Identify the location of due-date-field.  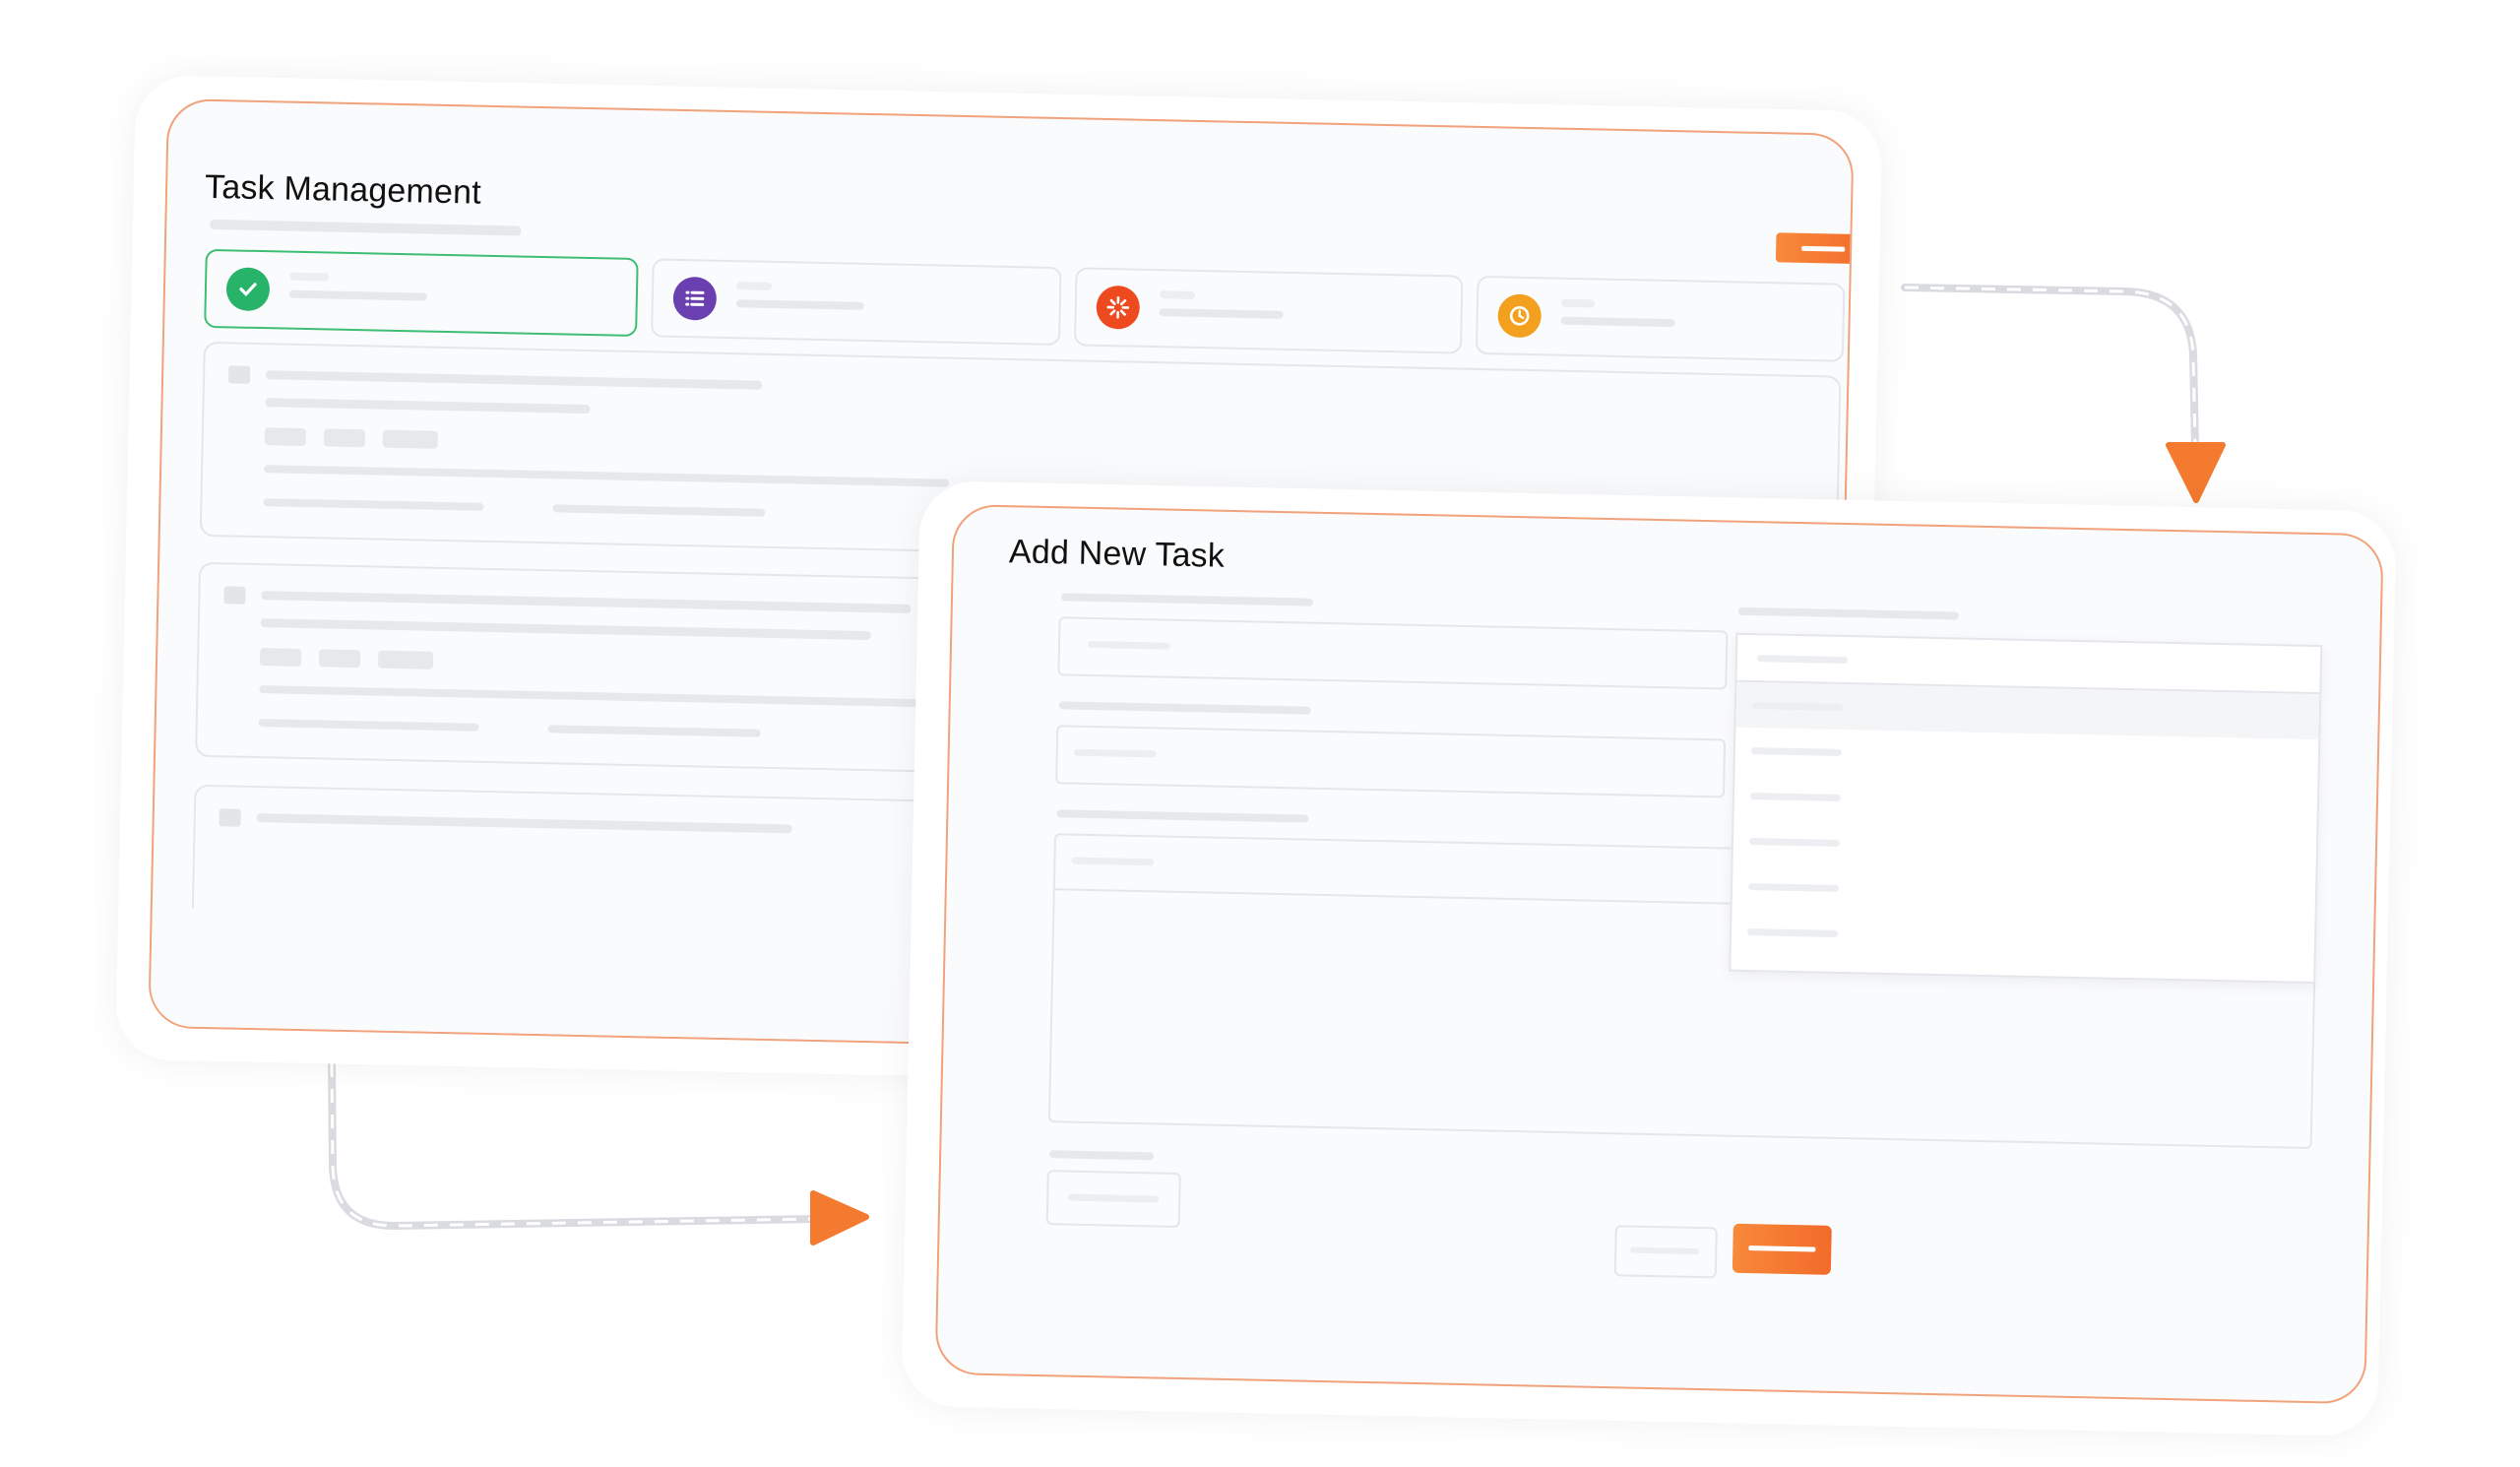
(1113, 1199).